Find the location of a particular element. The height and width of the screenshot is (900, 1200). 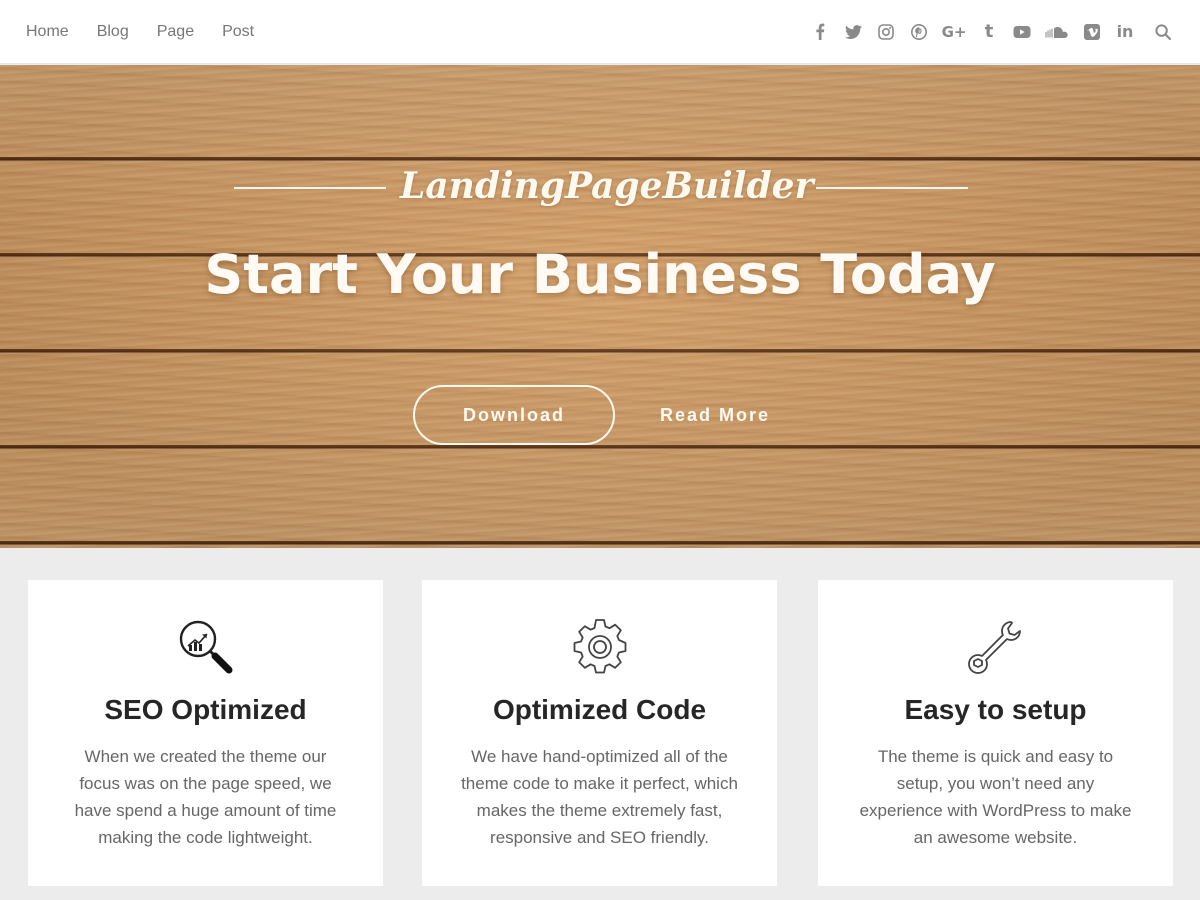

feature-title: SEO Optimized is located at coordinates (205, 709).